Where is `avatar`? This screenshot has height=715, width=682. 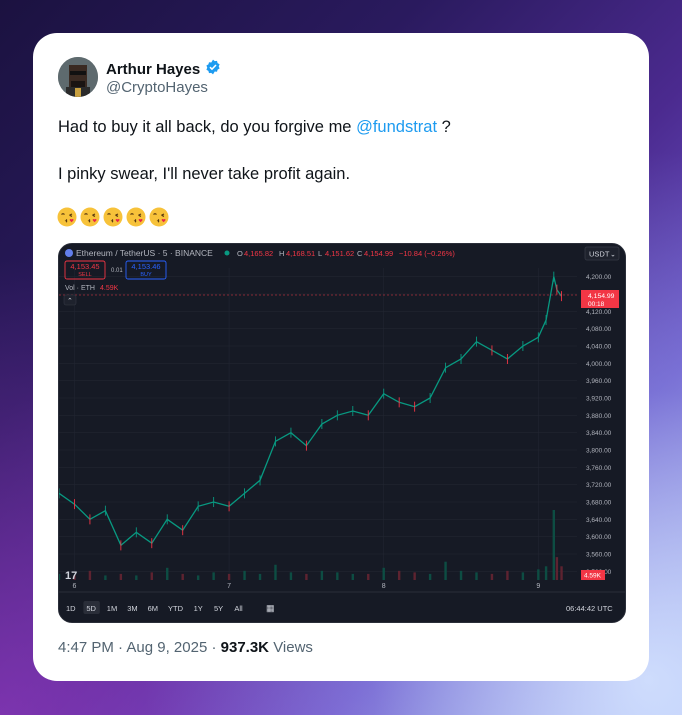
avatar is located at coordinates (78, 77).